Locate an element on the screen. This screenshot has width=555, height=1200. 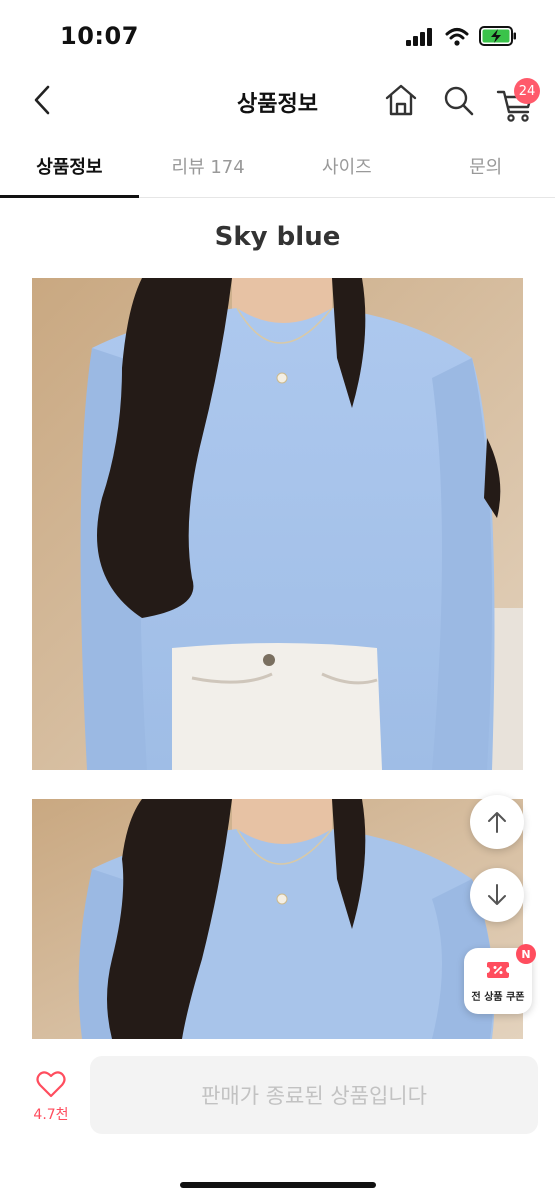
arrow-down-icon is located at coordinates (497, 894).